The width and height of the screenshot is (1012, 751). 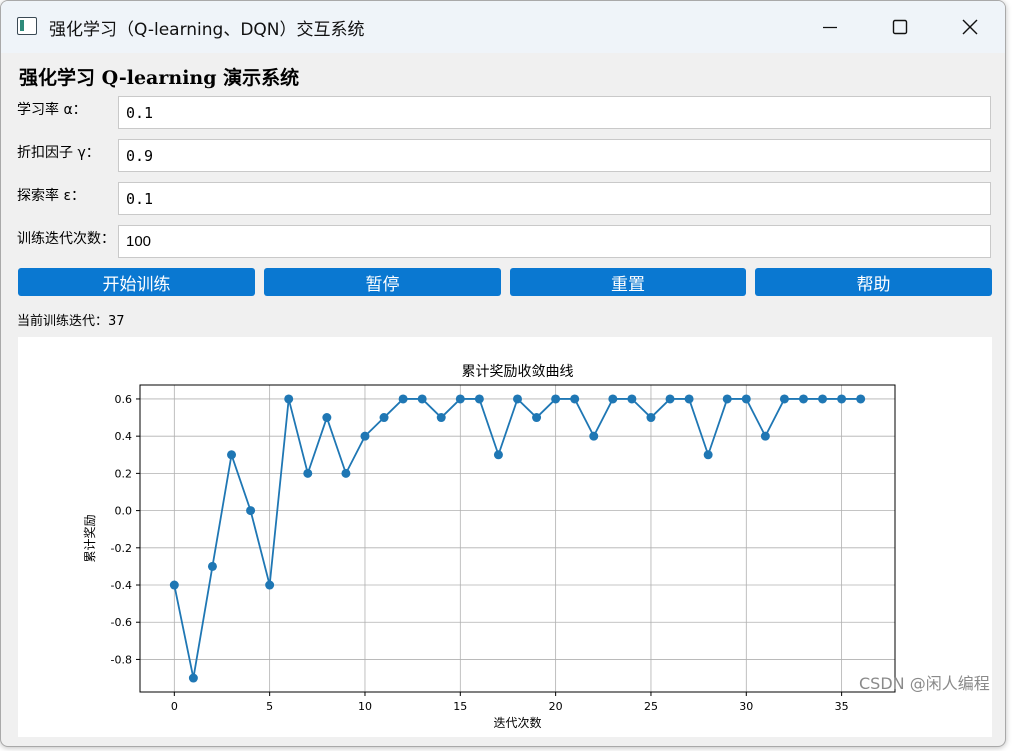 I want to click on minimize-icon, so click(x=830, y=27).